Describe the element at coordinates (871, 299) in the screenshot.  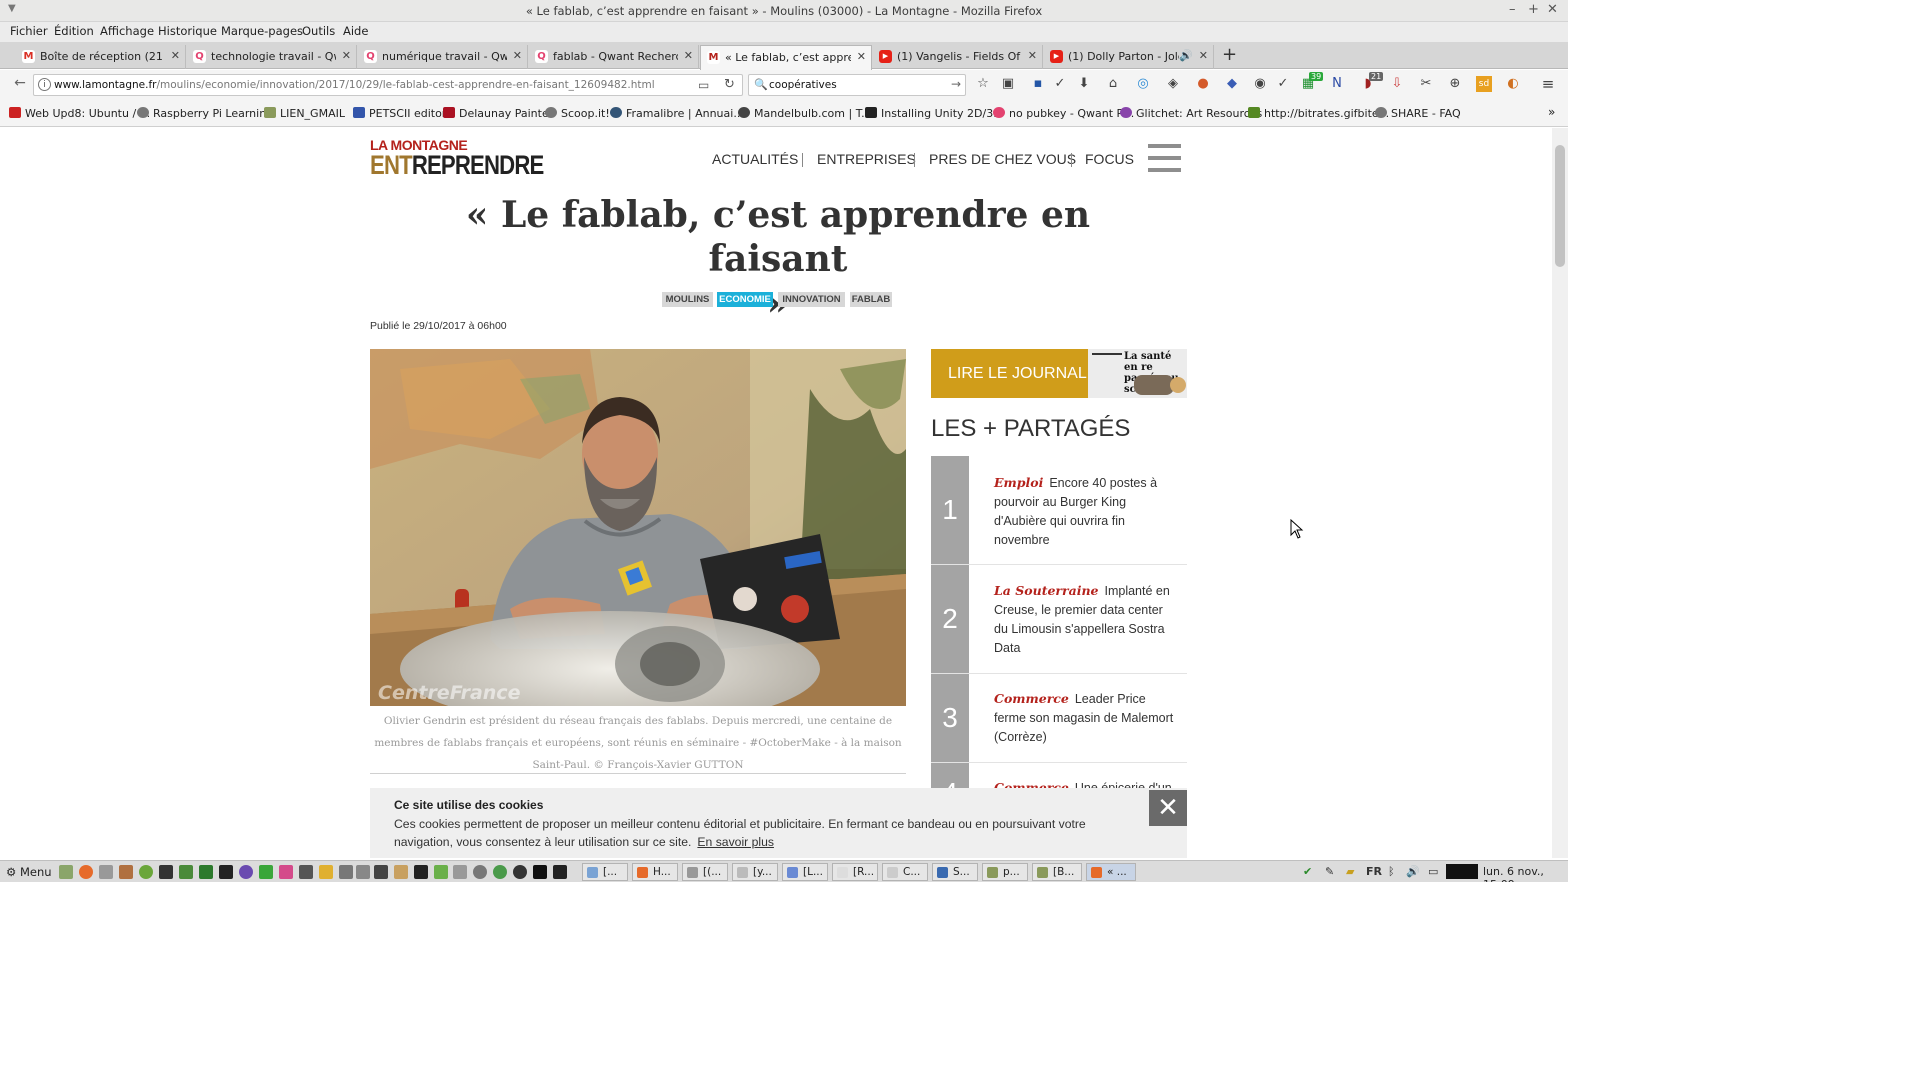
I see `tag-fablab: FABLAB` at that location.